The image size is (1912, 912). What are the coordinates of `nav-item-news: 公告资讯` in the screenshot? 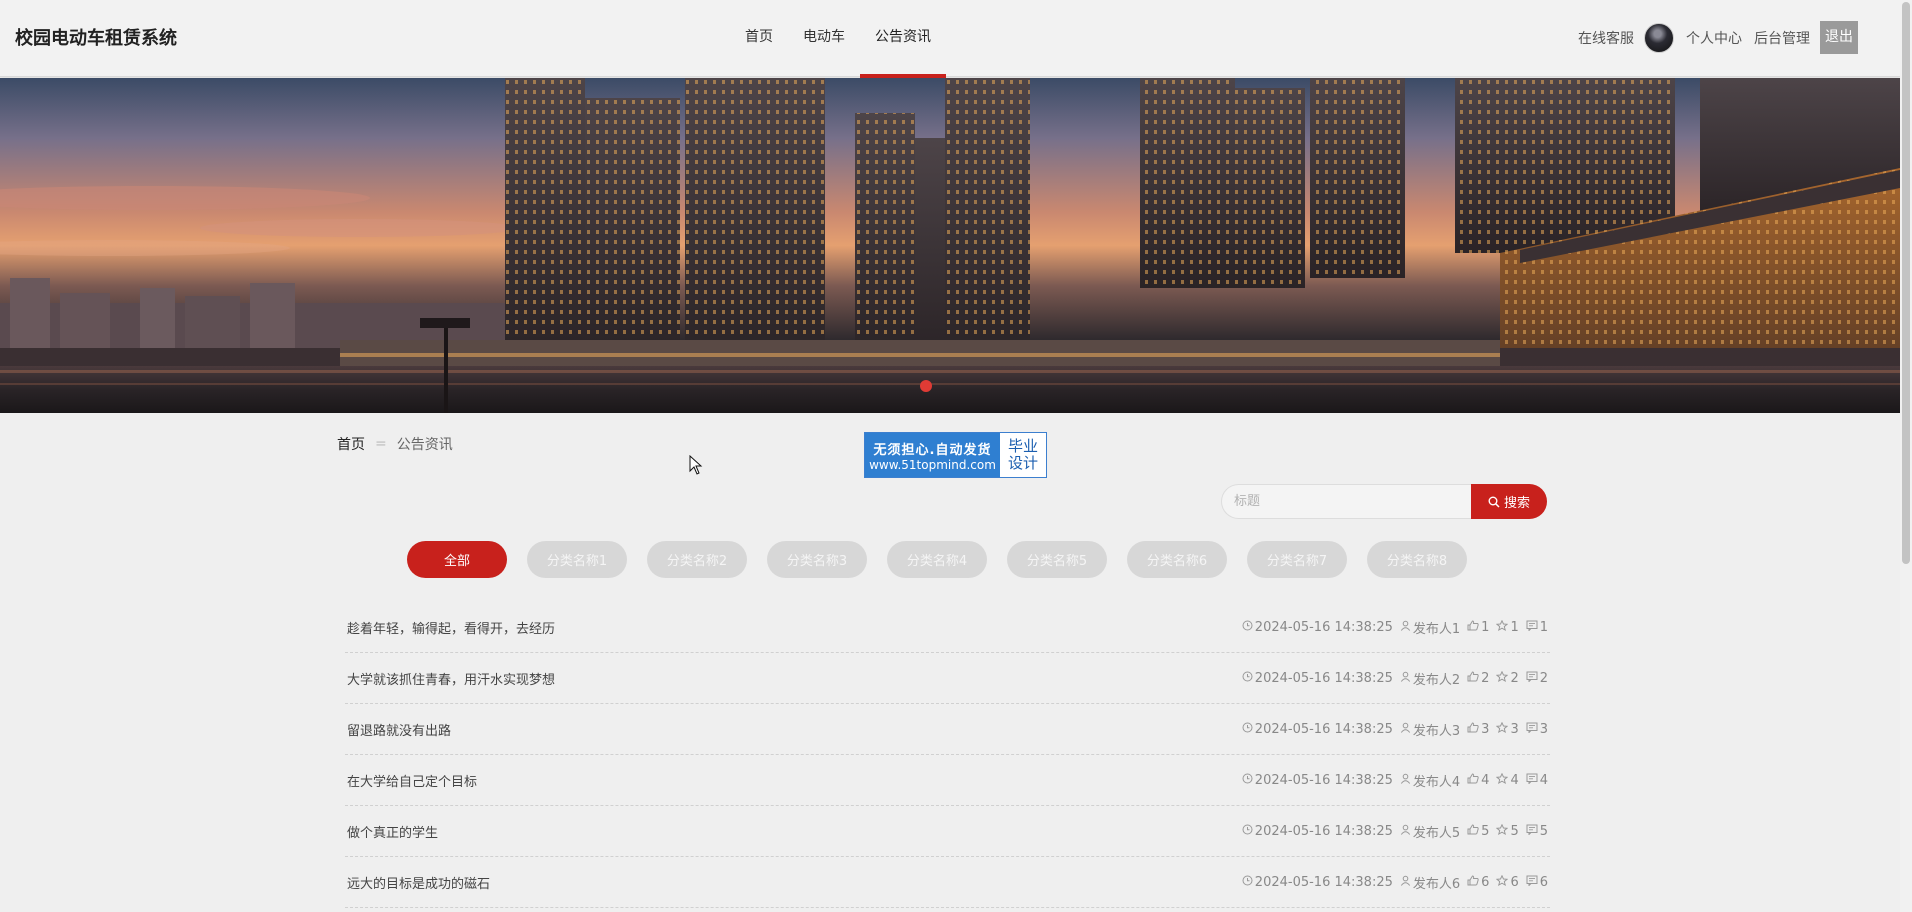 It's located at (903, 39).